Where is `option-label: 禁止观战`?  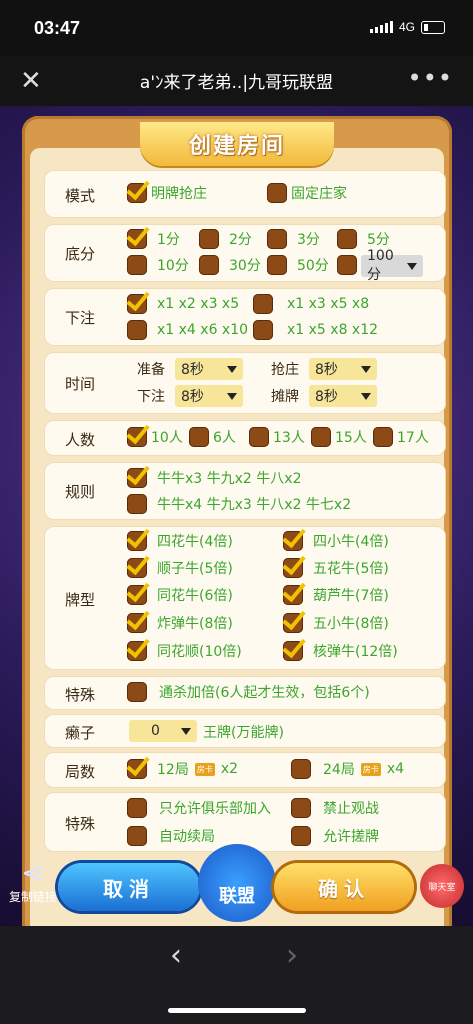 option-label: 禁止观战 is located at coordinates (351, 809).